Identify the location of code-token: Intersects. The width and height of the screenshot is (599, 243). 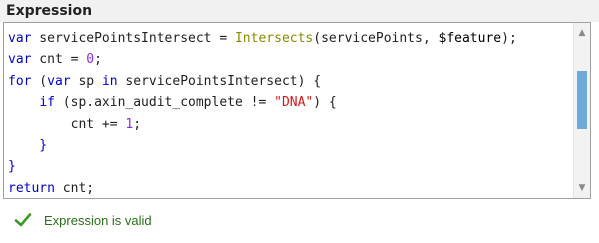
(274, 38).